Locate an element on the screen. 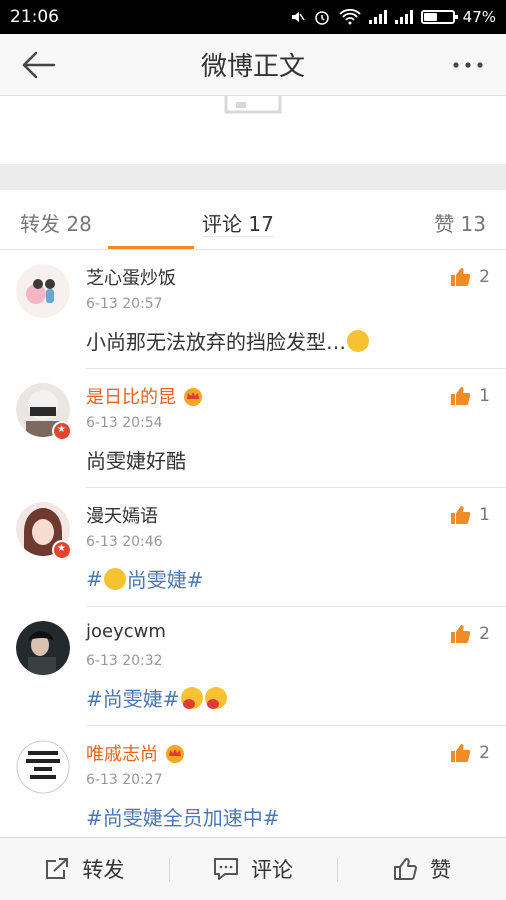 This screenshot has width=506, height=900. comment-username: 唯戚志尚 is located at coordinates (136, 753).